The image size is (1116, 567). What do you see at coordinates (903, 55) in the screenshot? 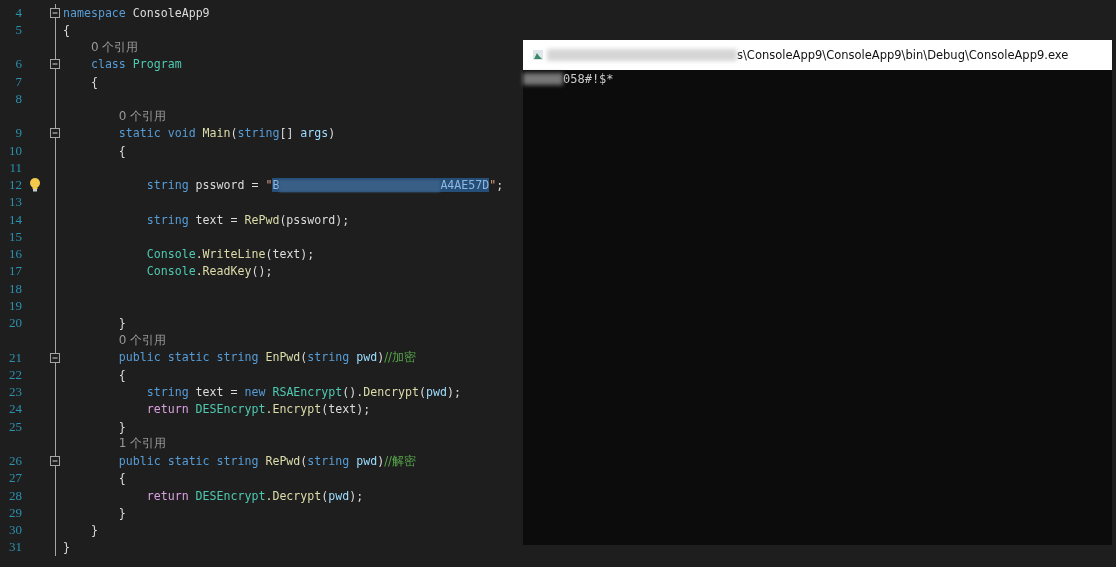
I see `window-title: s\ConsoleApp9\ConsoleApp9\bin\Debug\ConsoleApp9.exe` at bounding box center [903, 55].